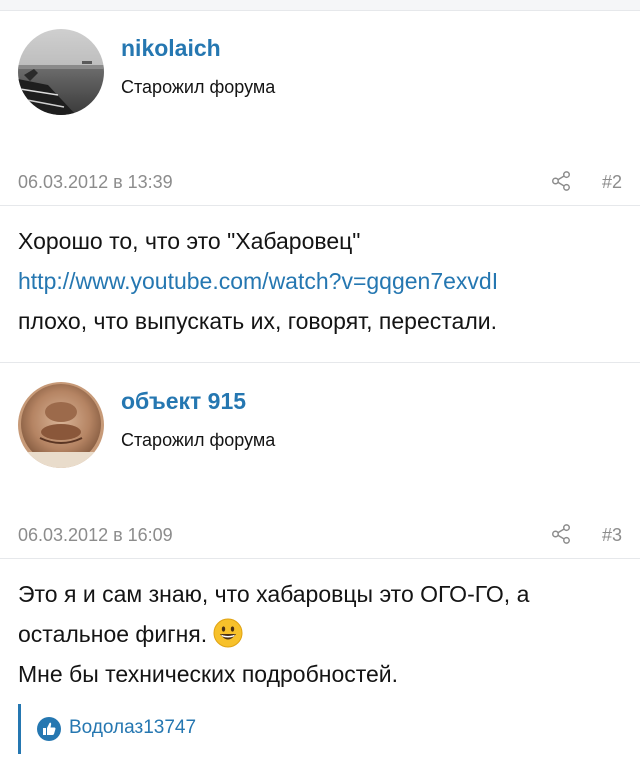 This screenshot has width=640, height=759. What do you see at coordinates (612, 535) in the screenshot?
I see `post-number: #3` at bounding box center [612, 535].